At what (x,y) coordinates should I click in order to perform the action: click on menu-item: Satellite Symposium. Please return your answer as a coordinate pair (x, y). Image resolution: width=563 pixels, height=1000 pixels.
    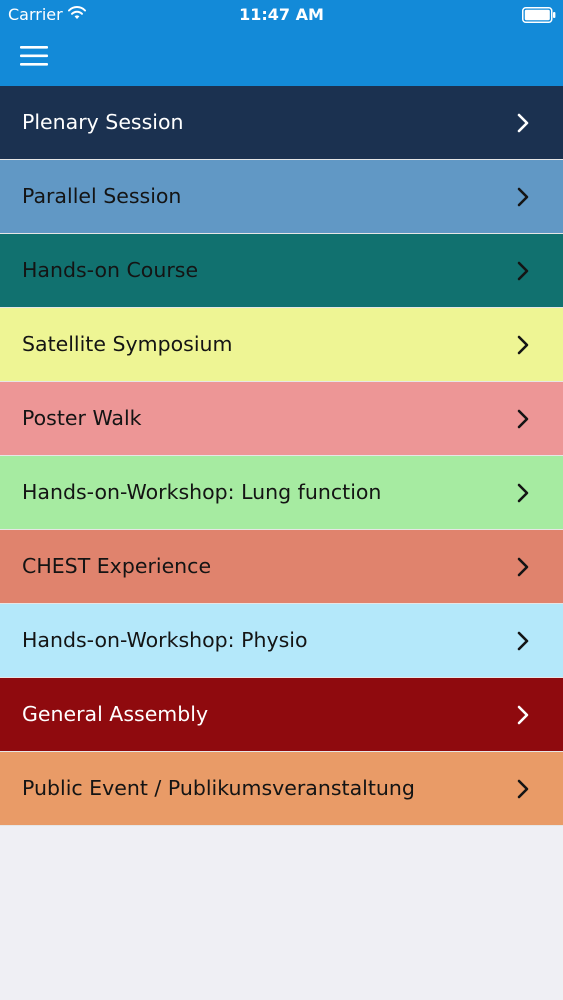
    Looking at the image, I should click on (281, 345).